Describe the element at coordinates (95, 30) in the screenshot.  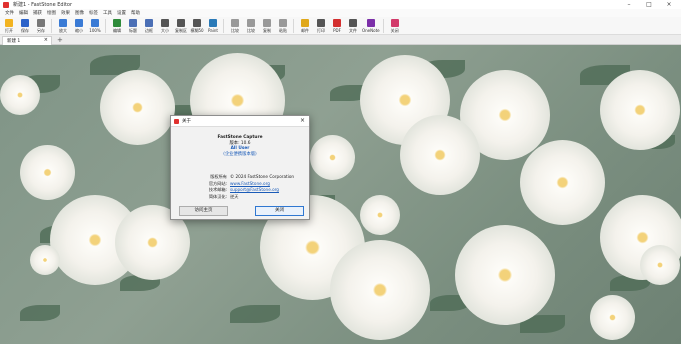
I see `toolbar-label: 100%` at that location.